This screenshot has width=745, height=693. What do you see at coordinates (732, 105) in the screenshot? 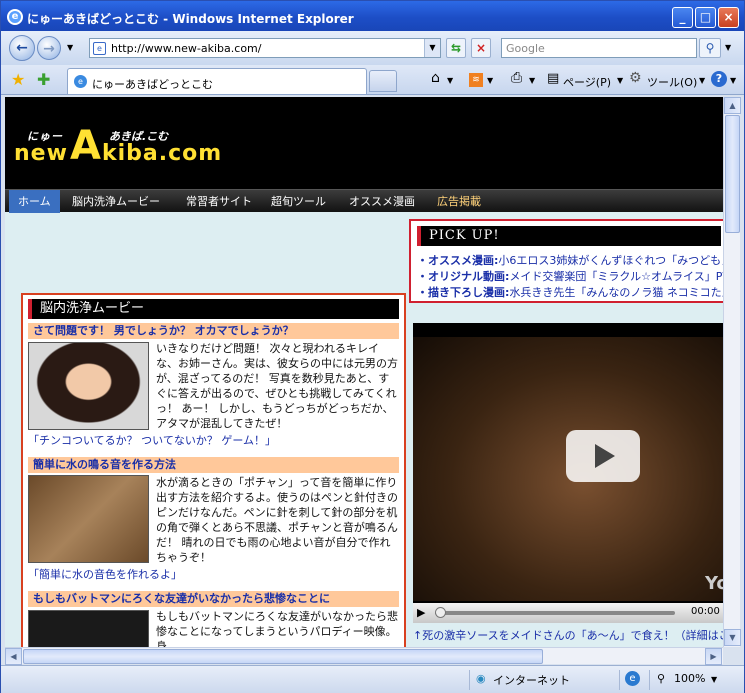
I see `scroll-up-icon: ▲` at bounding box center [732, 105].